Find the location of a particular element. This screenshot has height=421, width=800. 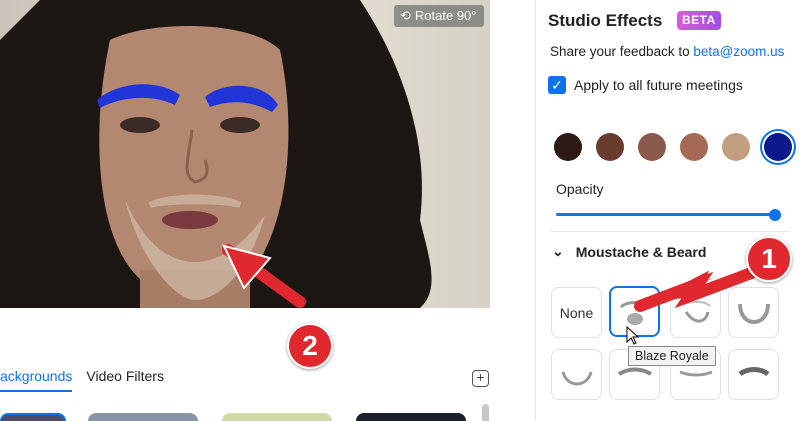

beard-option-none: None is located at coordinates (576, 312).